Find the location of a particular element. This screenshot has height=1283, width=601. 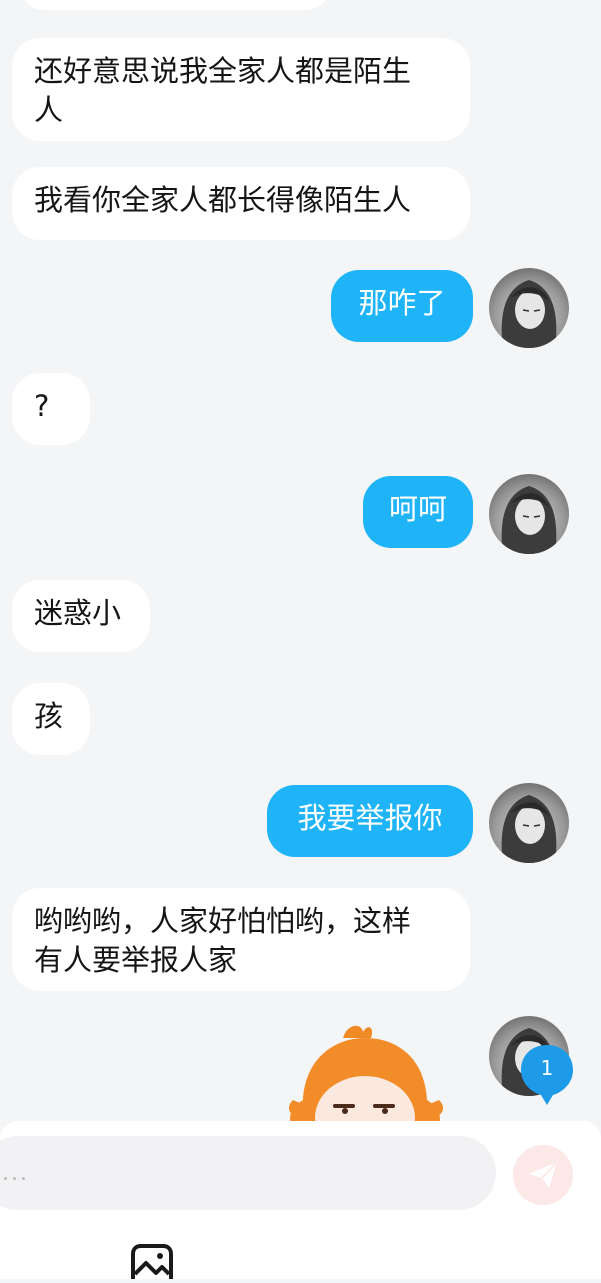

unread-badge: 1 is located at coordinates (547, 1075).